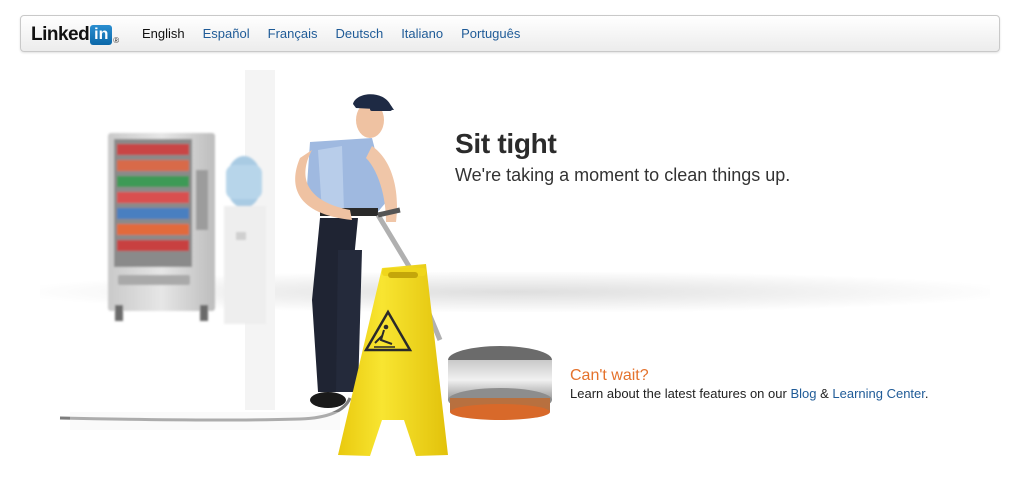 The width and height of the screenshot is (1018, 500). What do you see at coordinates (824, 393) in the screenshot?
I see `learn-connector: &` at bounding box center [824, 393].